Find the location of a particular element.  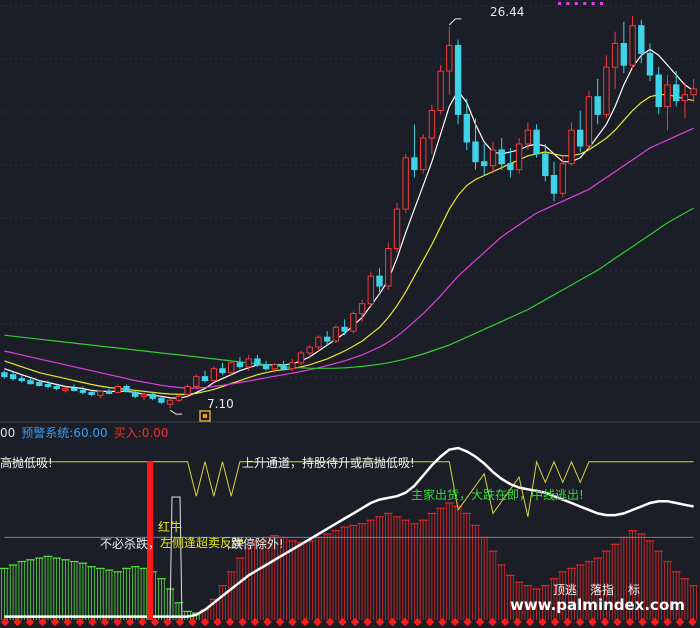

indicator-readout: 00 预警系统:60.00 买入:0.00 is located at coordinates (87, 433).